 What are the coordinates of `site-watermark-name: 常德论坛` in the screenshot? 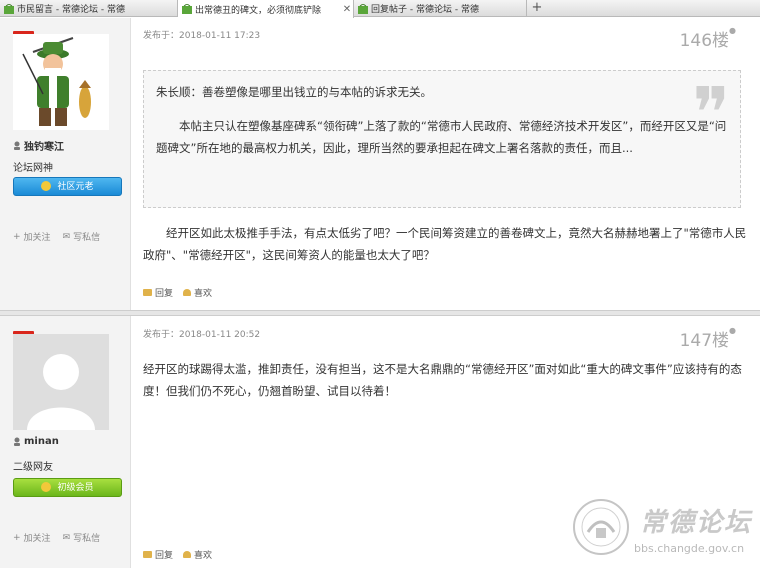 It's located at (696, 523).